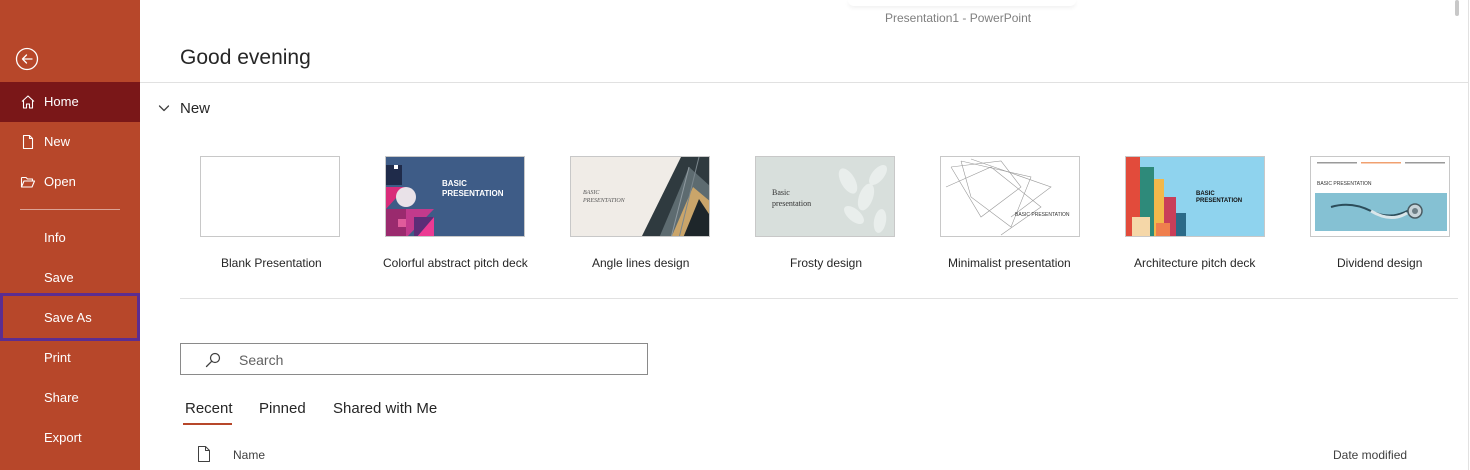 Image resolution: width=1470 pixels, height=470 pixels. What do you see at coordinates (245, 57) in the screenshot?
I see `greeting-heading: Good evening` at bounding box center [245, 57].